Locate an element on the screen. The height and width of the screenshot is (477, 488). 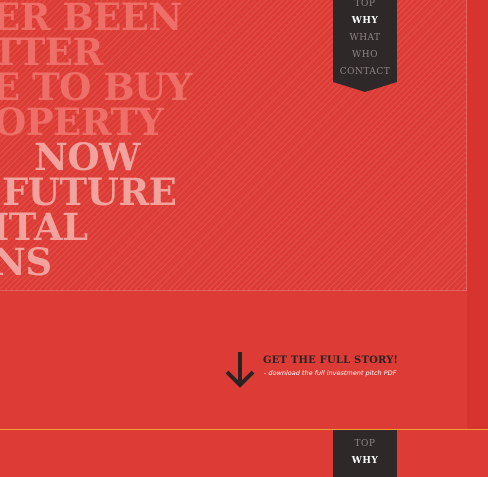
top-nav-list: TOP WHY WHAT WHO CONTACT is located at coordinates (365, 40).